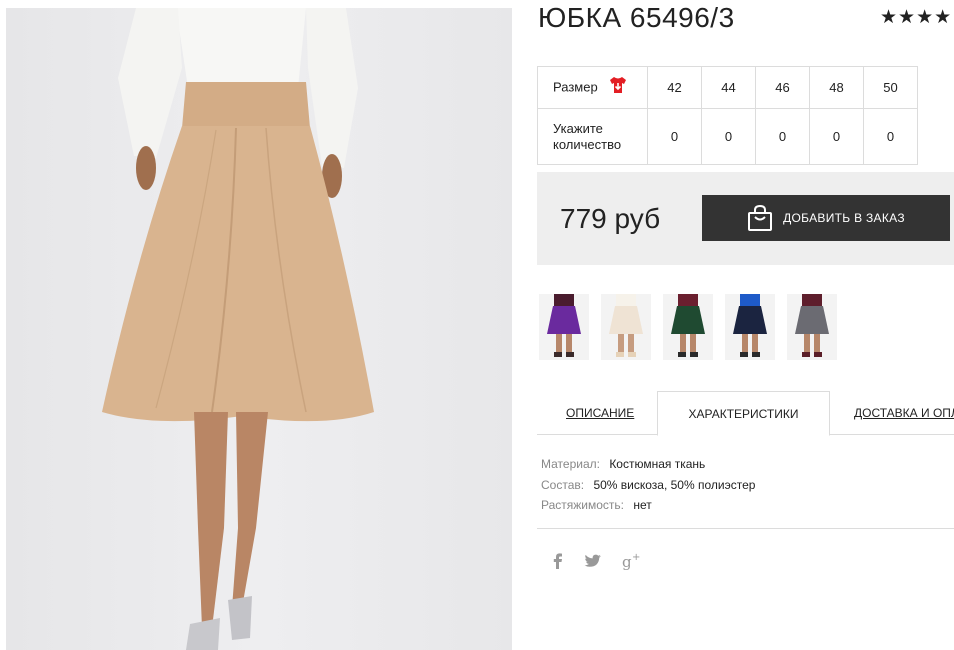  I want to click on quantity-input-50: 0, so click(890, 136).